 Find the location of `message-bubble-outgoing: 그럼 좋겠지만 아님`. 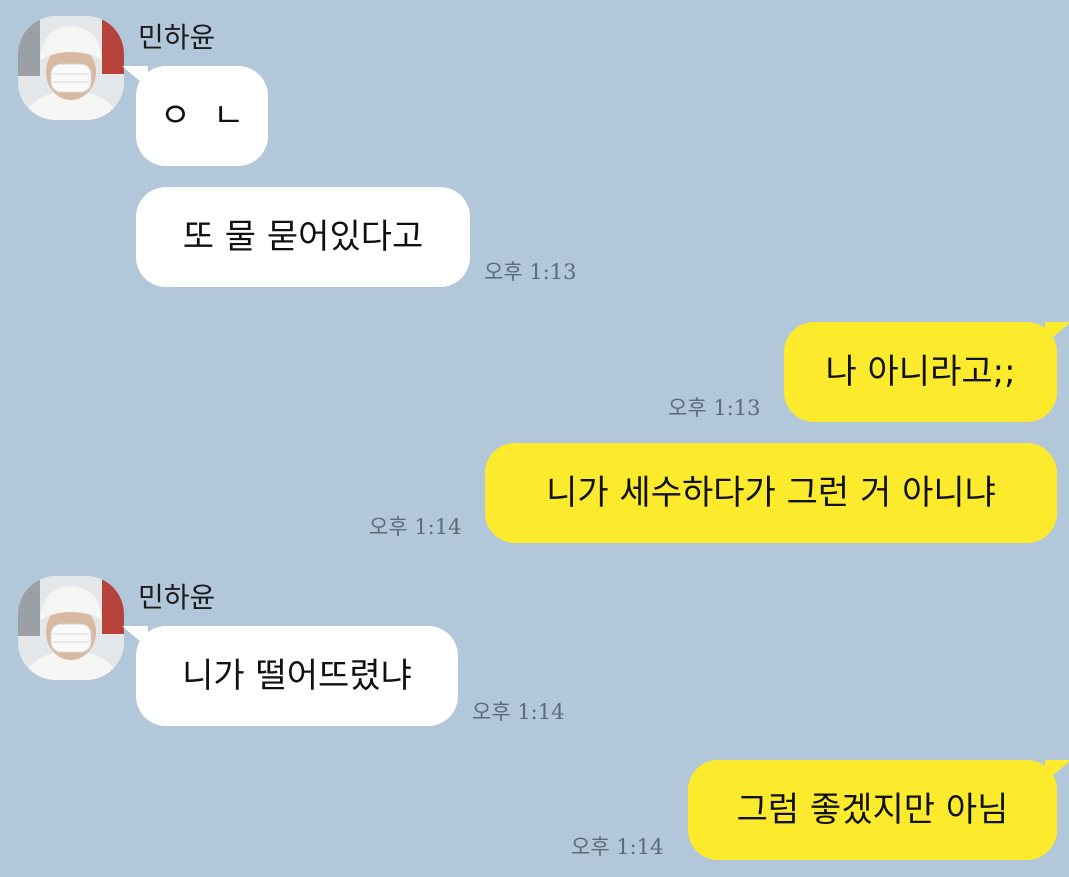

message-bubble-outgoing: 그럼 좋겠지만 아님 is located at coordinates (878, 810).